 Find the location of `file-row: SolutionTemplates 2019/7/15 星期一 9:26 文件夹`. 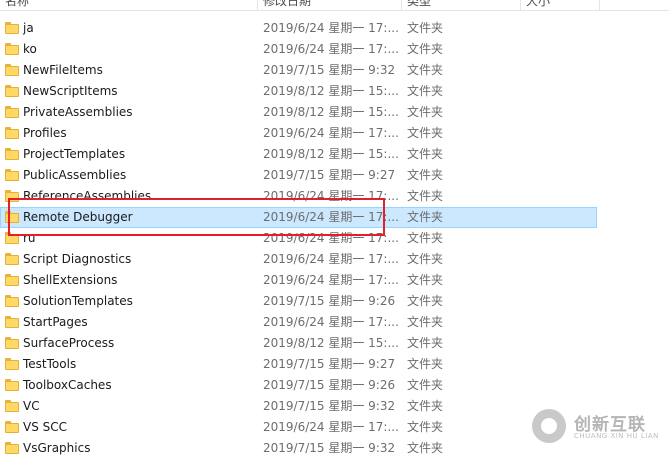

file-row: SolutionTemplates 2019/7/15 星期一 9:26 文件夹 is located at coordinates (334, 301).